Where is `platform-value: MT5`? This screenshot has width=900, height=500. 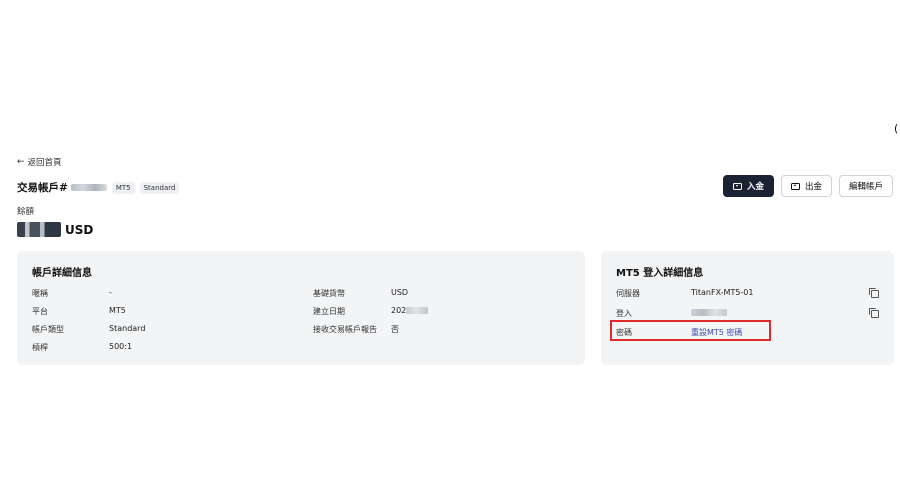
platform-value: MT5 is located at coordinates (117, 310).